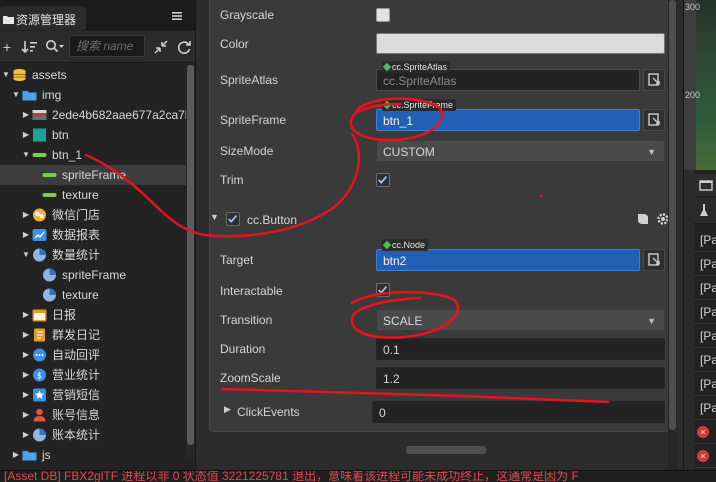 Image resolution: width=716 pixels, height=482 pixels. I want to click on tree-row: ▶ 营销短信, so click(93, 395).